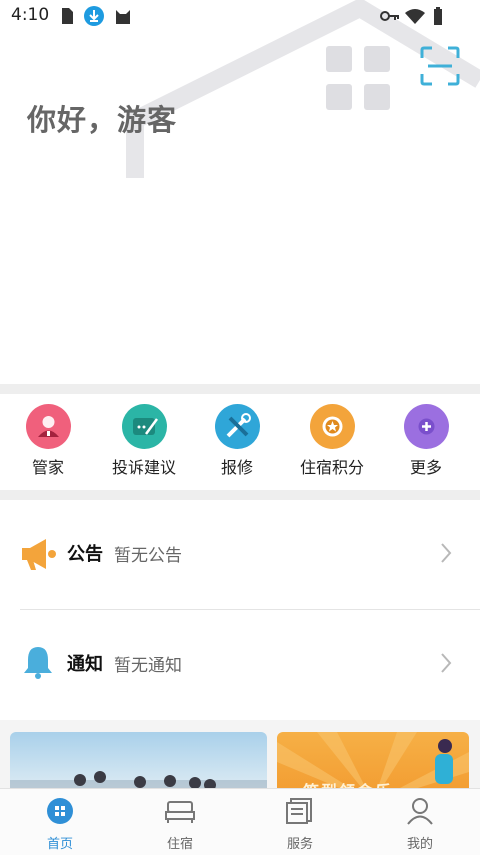 The height and width of the screenshot is (855, 480). Describe the element at coordinates (440, 66) in the screenshot. I see `scan-icon` at that location.